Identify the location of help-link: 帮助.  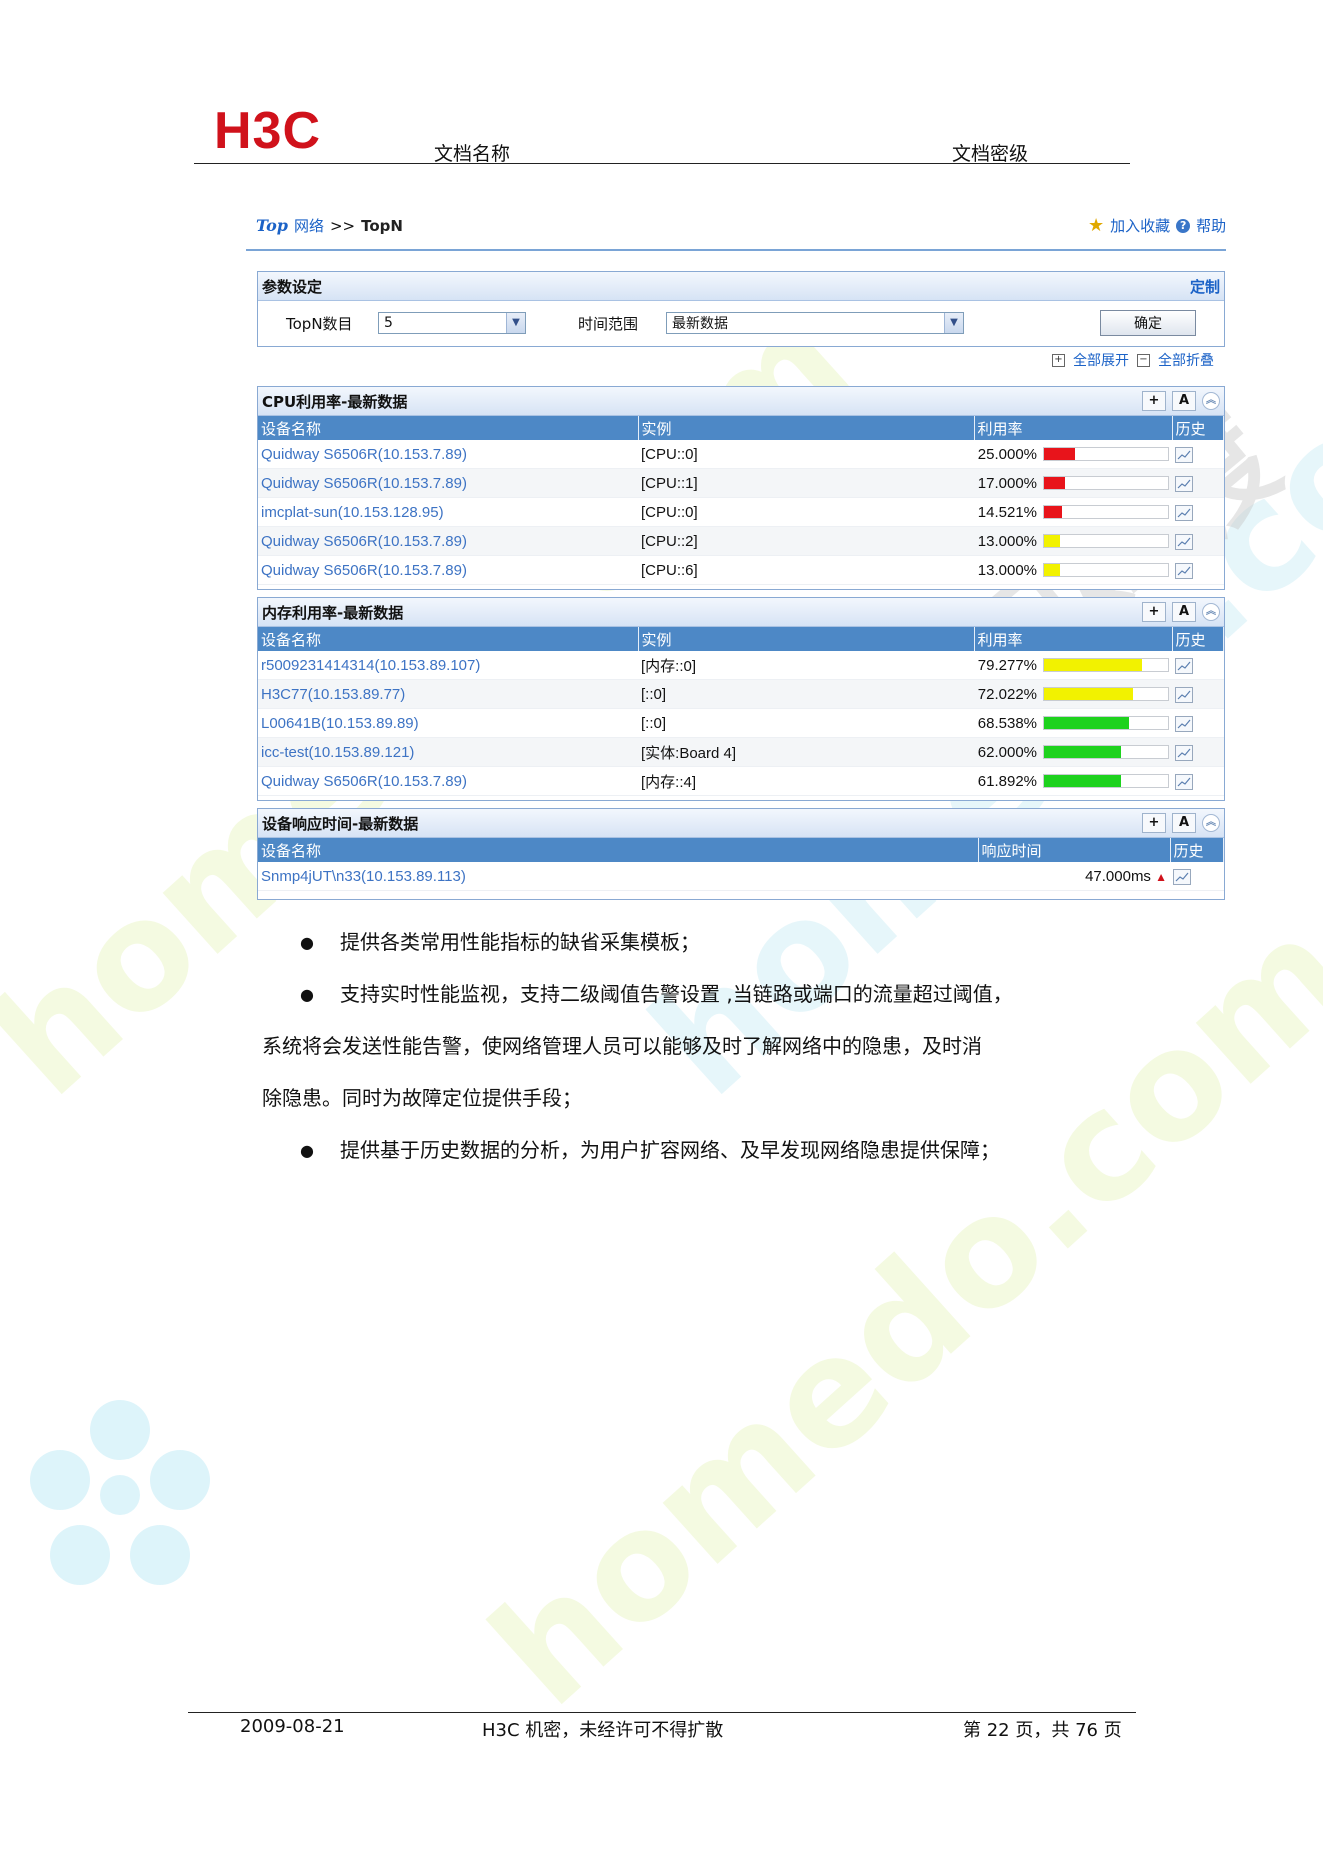
(1211, 225).